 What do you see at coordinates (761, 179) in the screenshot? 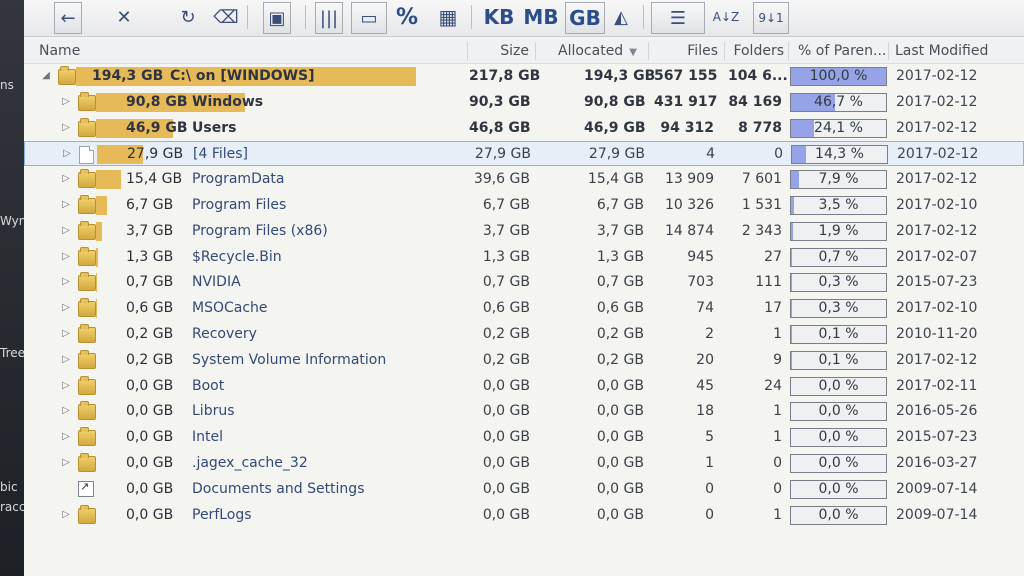
I see `folders-value: 7 601` at bounding box center [761, 179].